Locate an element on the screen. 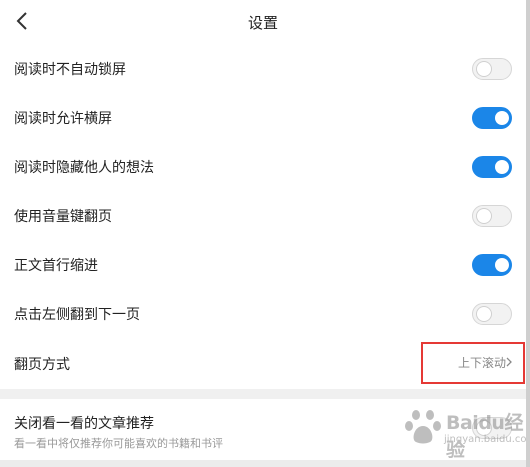 The height and width of the screenshot is (467, 530). setting-label: 关闭看一看的文章推荐 is located at coordinates (84, 424).